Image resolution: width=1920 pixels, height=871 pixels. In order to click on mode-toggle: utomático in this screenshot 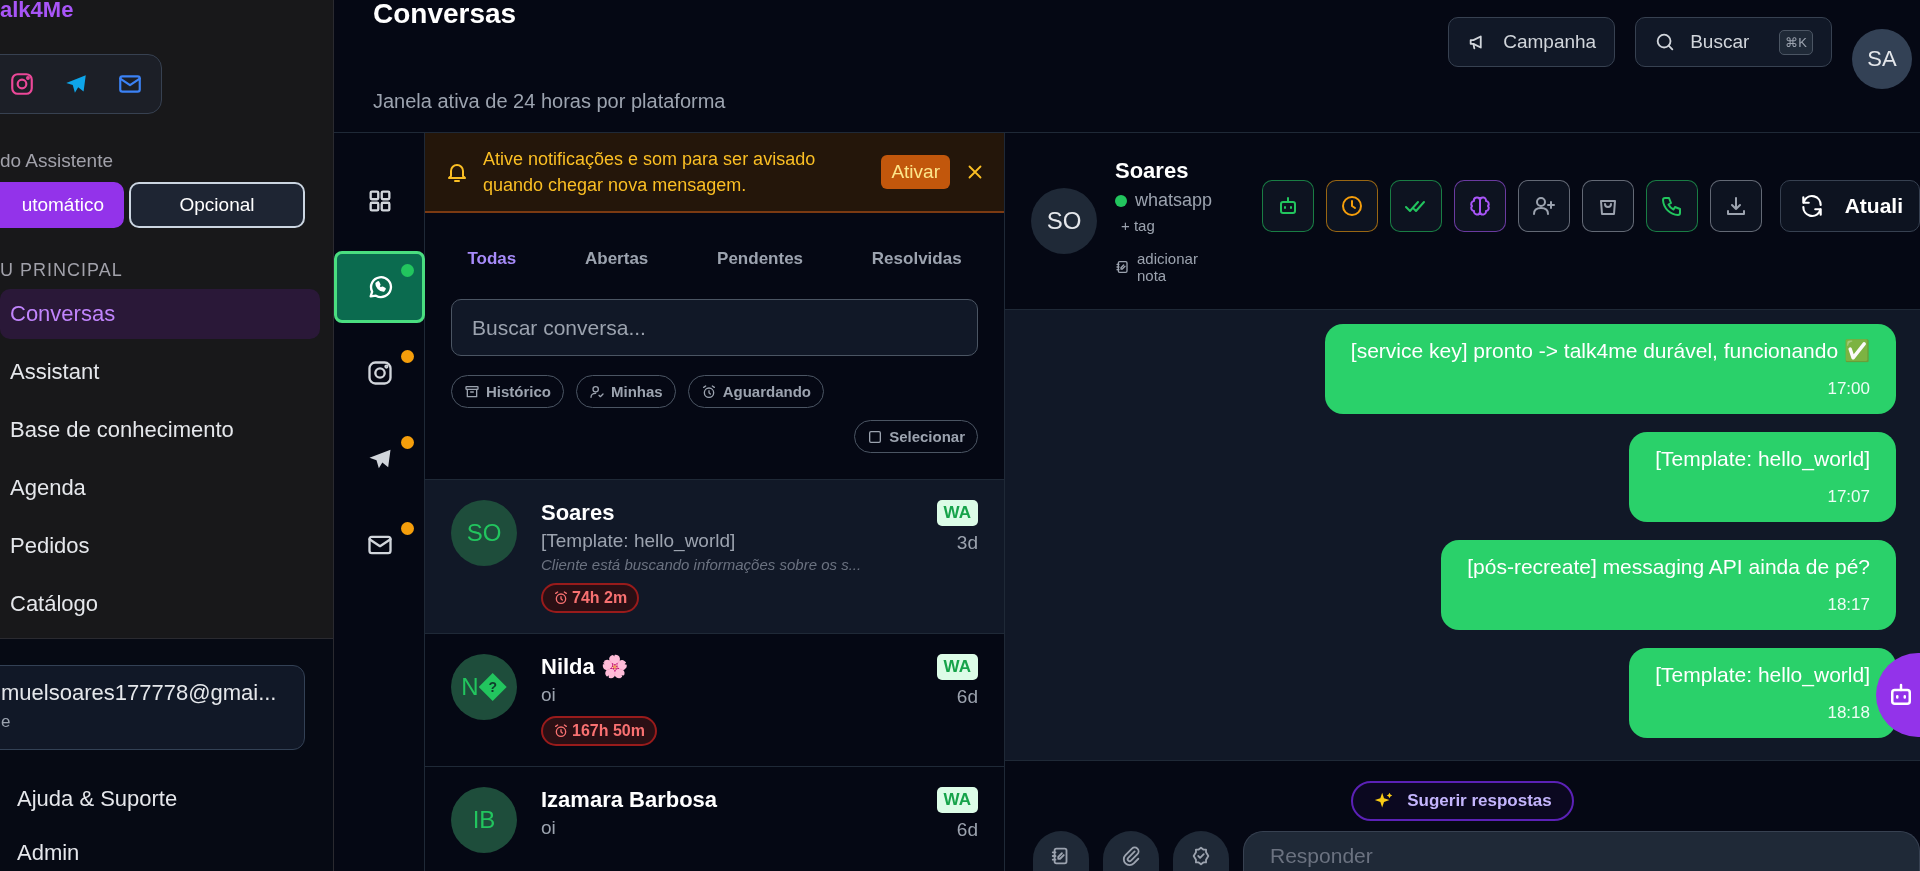, I will do `click(62, 205)`.